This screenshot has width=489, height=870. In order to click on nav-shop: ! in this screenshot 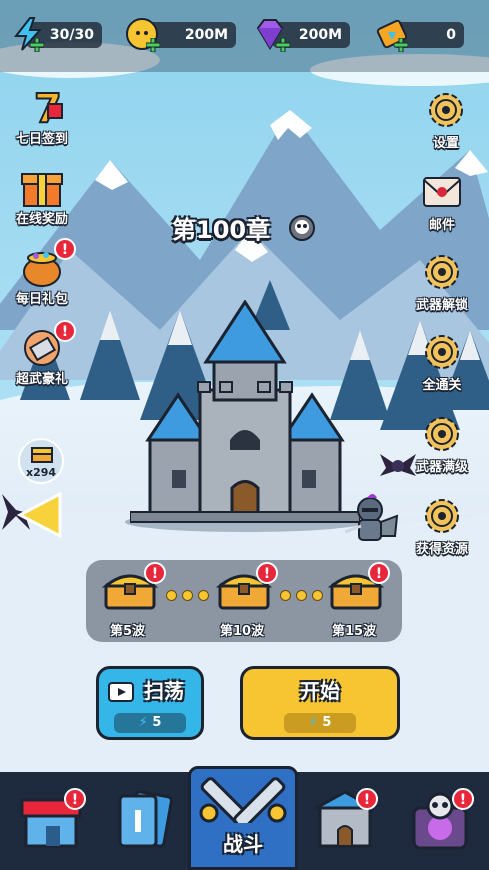, I will do `click(52, 821)`.